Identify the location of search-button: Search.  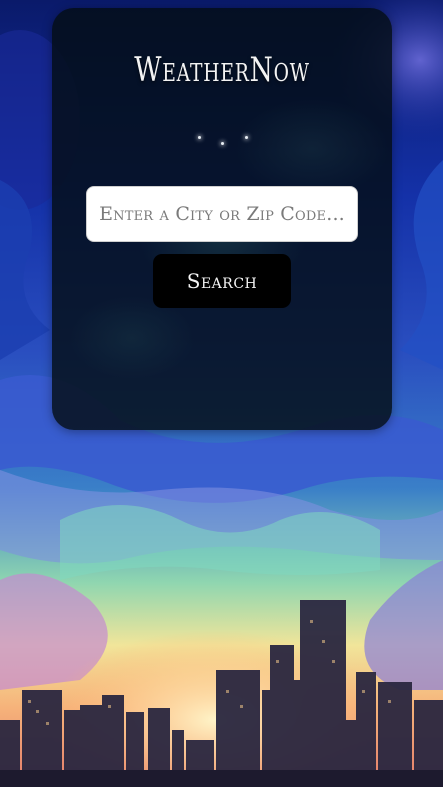
(222, 281).